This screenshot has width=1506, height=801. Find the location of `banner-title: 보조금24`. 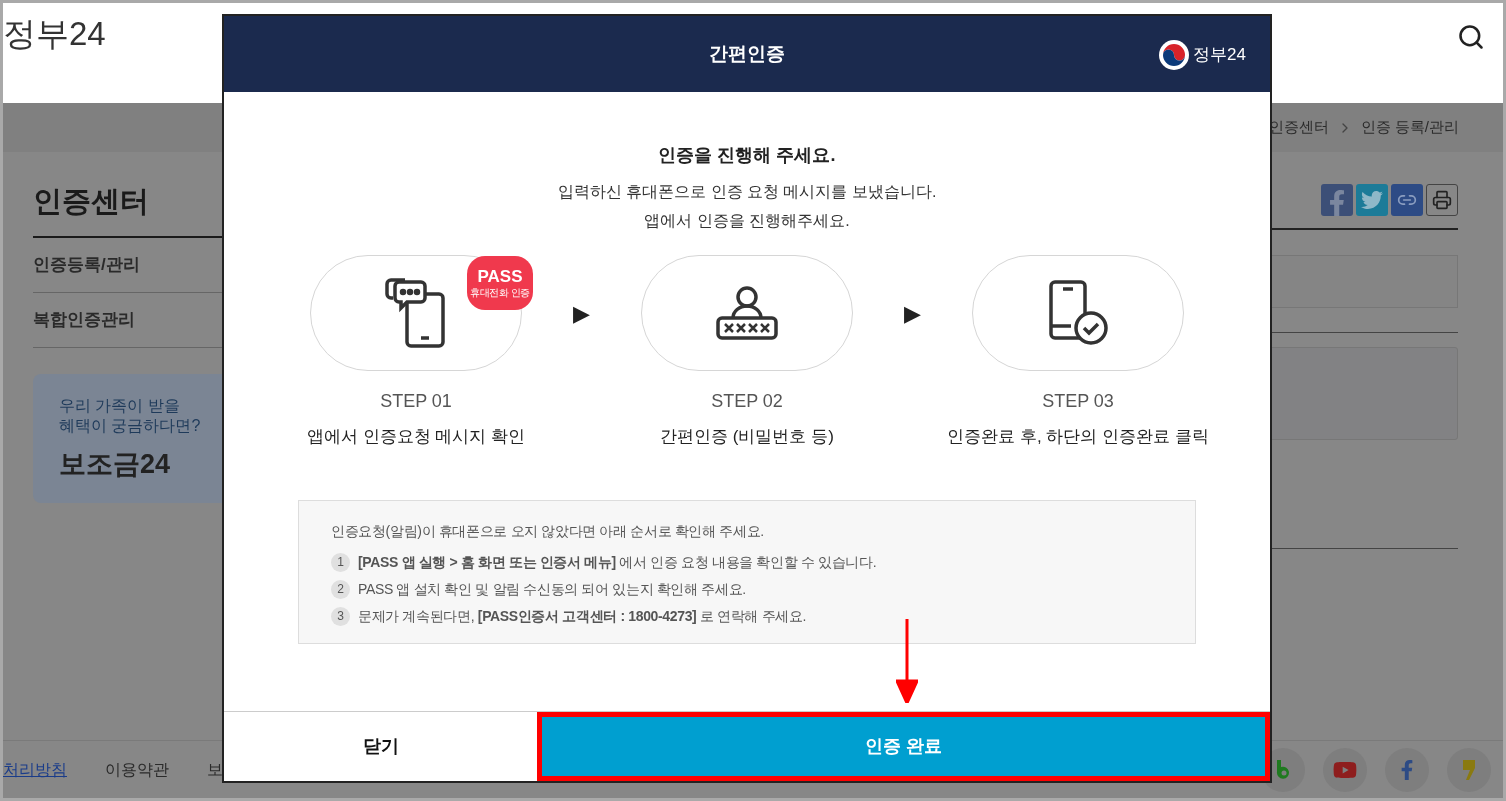

banner-title: 보조금24 is located at coordinates (115, 464).